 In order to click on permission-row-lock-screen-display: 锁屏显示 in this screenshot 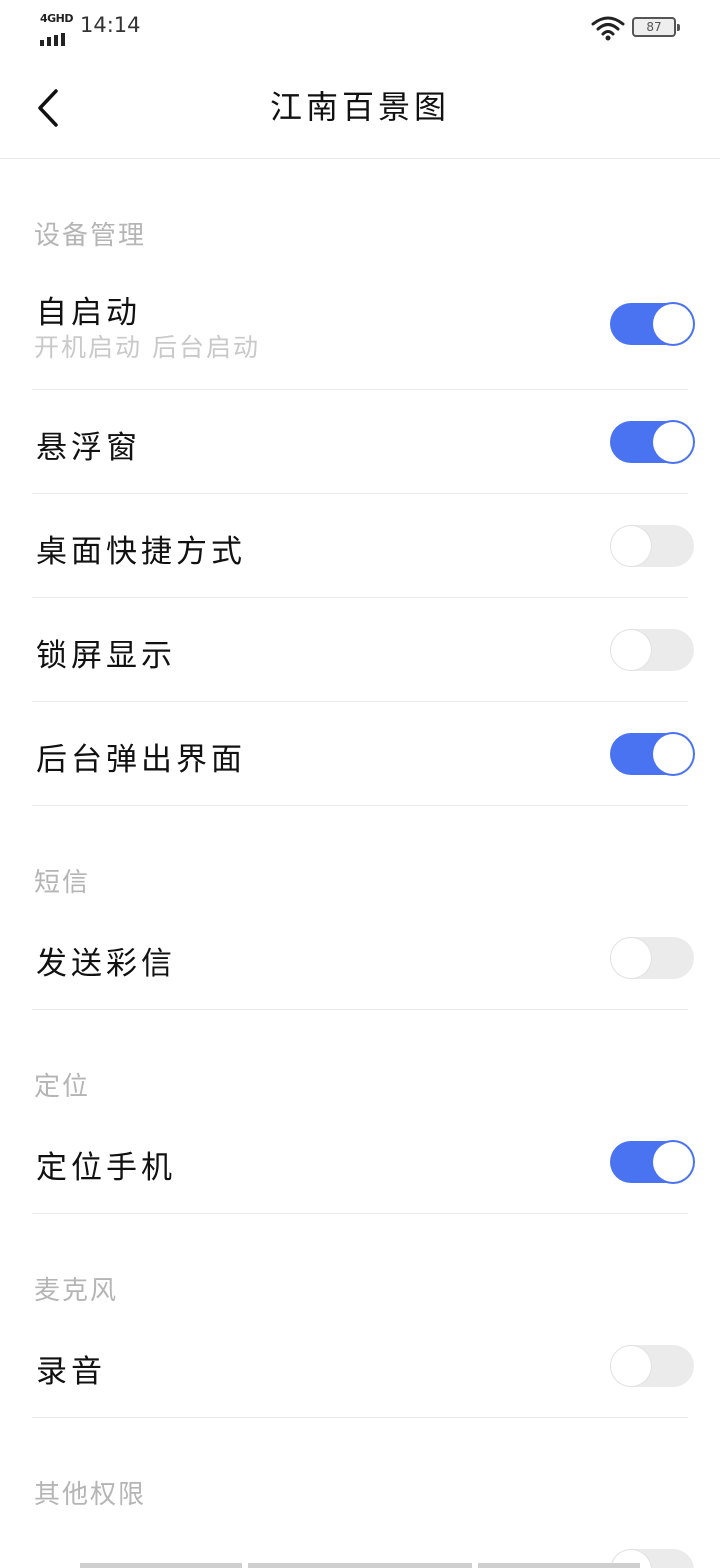, I will do `click(360, 650)`.